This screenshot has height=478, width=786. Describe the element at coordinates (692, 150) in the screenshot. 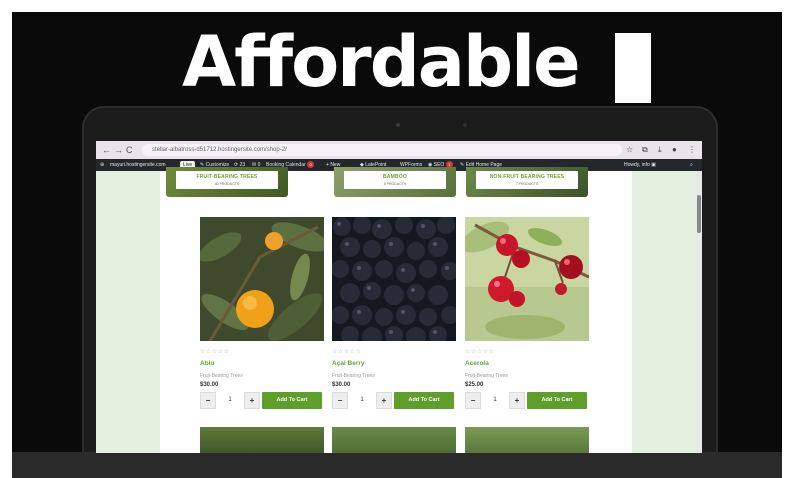

I see `menu-icon: ⋮` at that location.